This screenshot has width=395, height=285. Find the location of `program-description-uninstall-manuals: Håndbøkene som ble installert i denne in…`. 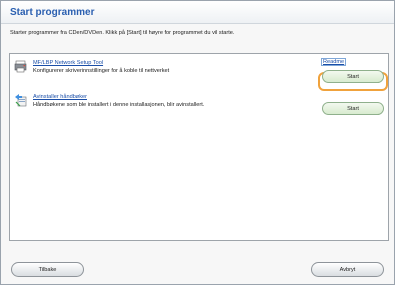

program-description-uninstall-manuals: Håndbøkene som ble installert i denne in… is located at coordinates (119, 105).